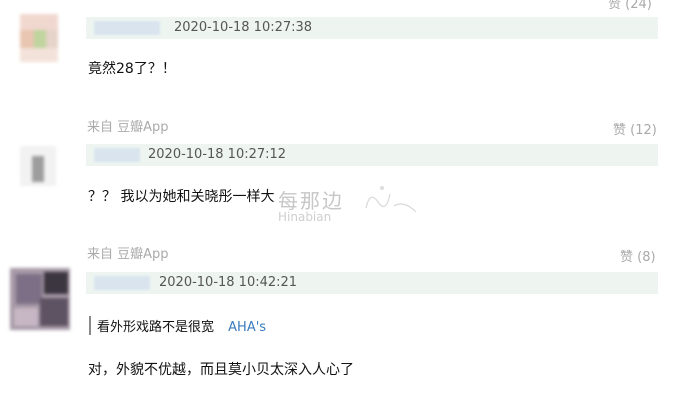 Image resolution: width=692 pixels, height=409 pixels. What do you see at coordinates (247, 327) in the screenshot?
I see `quoted-user-link: AHA's` at bounding box center [247, 327].